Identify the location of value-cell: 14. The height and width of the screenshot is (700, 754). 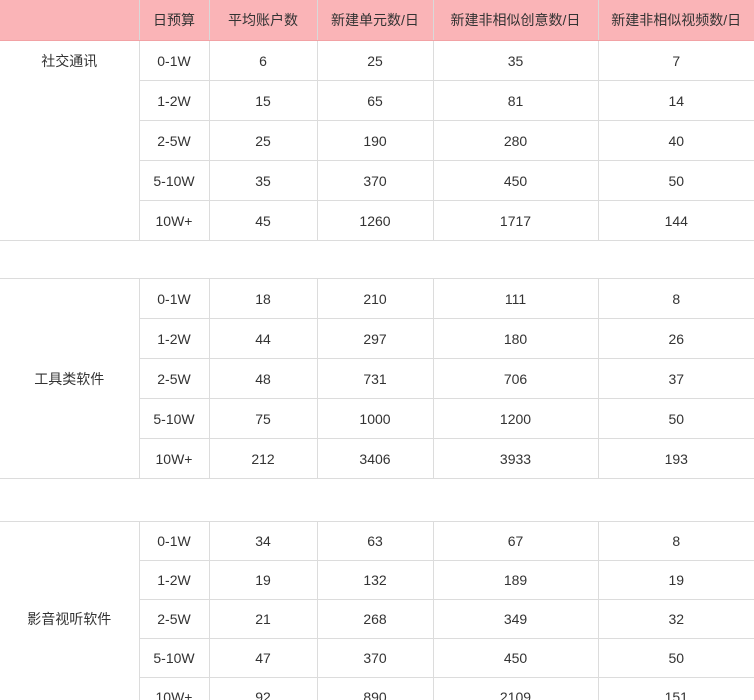
(675, 100).